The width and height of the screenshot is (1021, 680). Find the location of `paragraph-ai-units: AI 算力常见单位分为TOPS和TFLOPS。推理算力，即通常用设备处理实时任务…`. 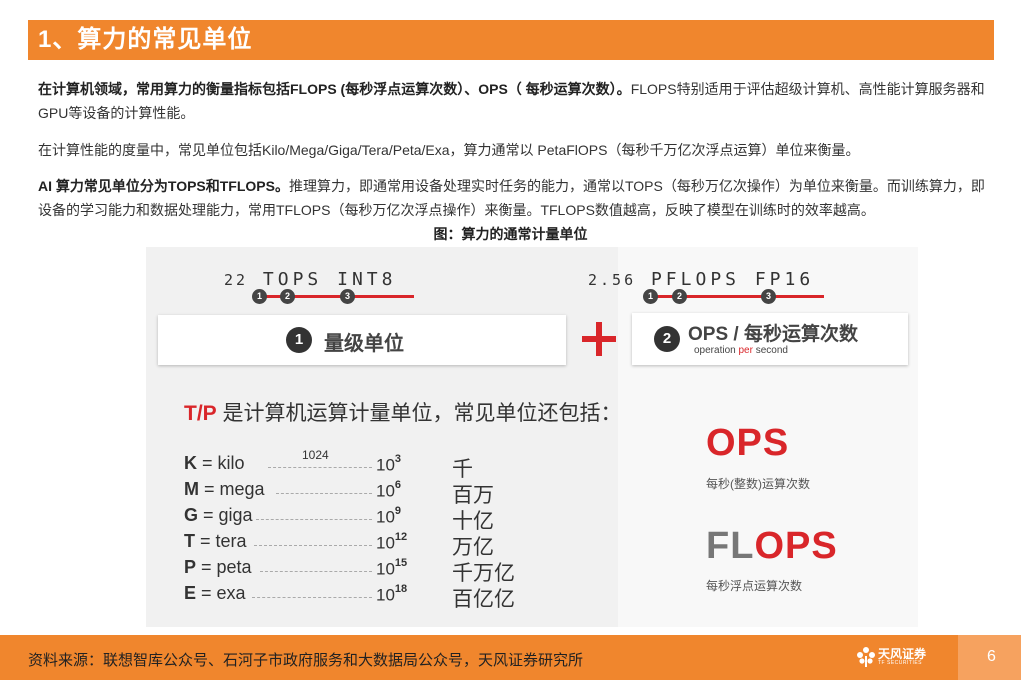

paragraph-ai-units: AI 算力常见单位分为TOPS和TFLOPS。推理算力，即通常用设备处理实时任务… is located at coordinates (513, 198).